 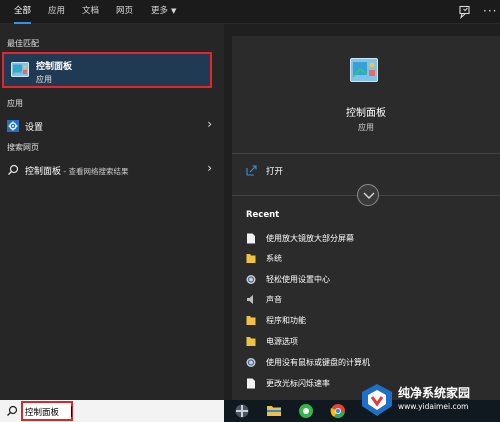 I want to click on recent-item-label: 更改光标闪烁速率, so click(x=298, y=383).